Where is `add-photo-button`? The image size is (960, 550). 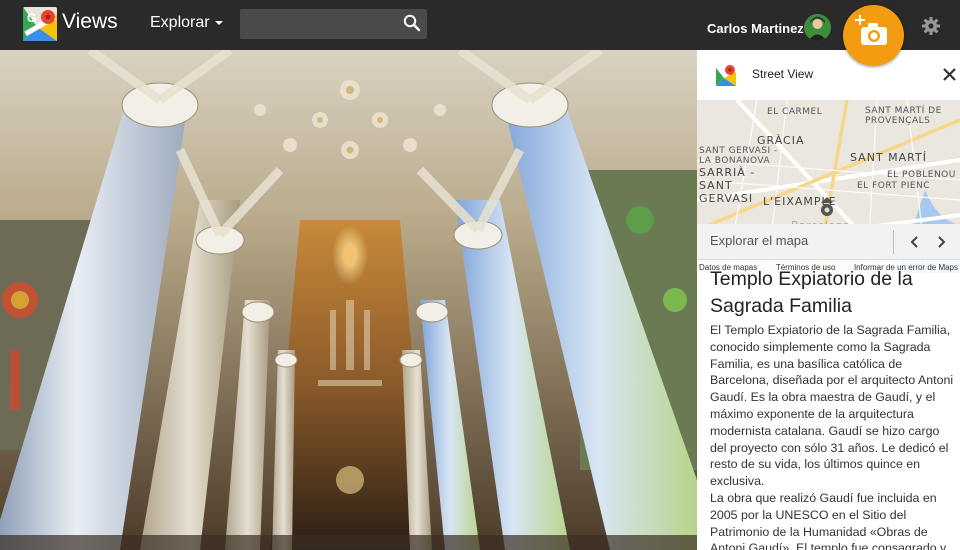
add-photo-button is located at coordinates (873, 35).